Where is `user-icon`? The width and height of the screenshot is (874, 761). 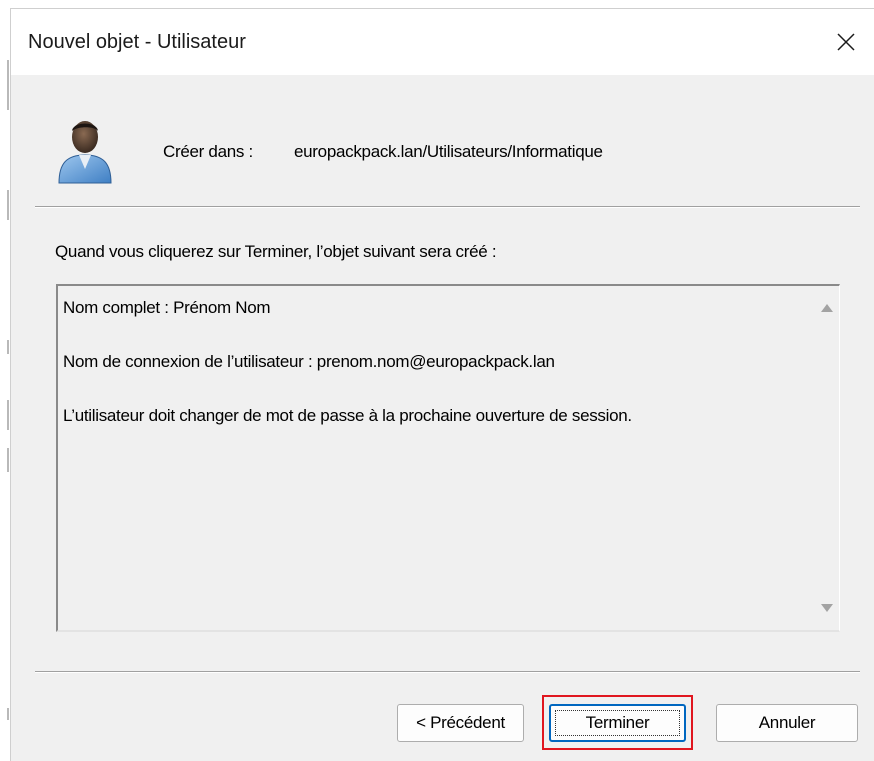 user-icon is located at coordinates (85, 152).